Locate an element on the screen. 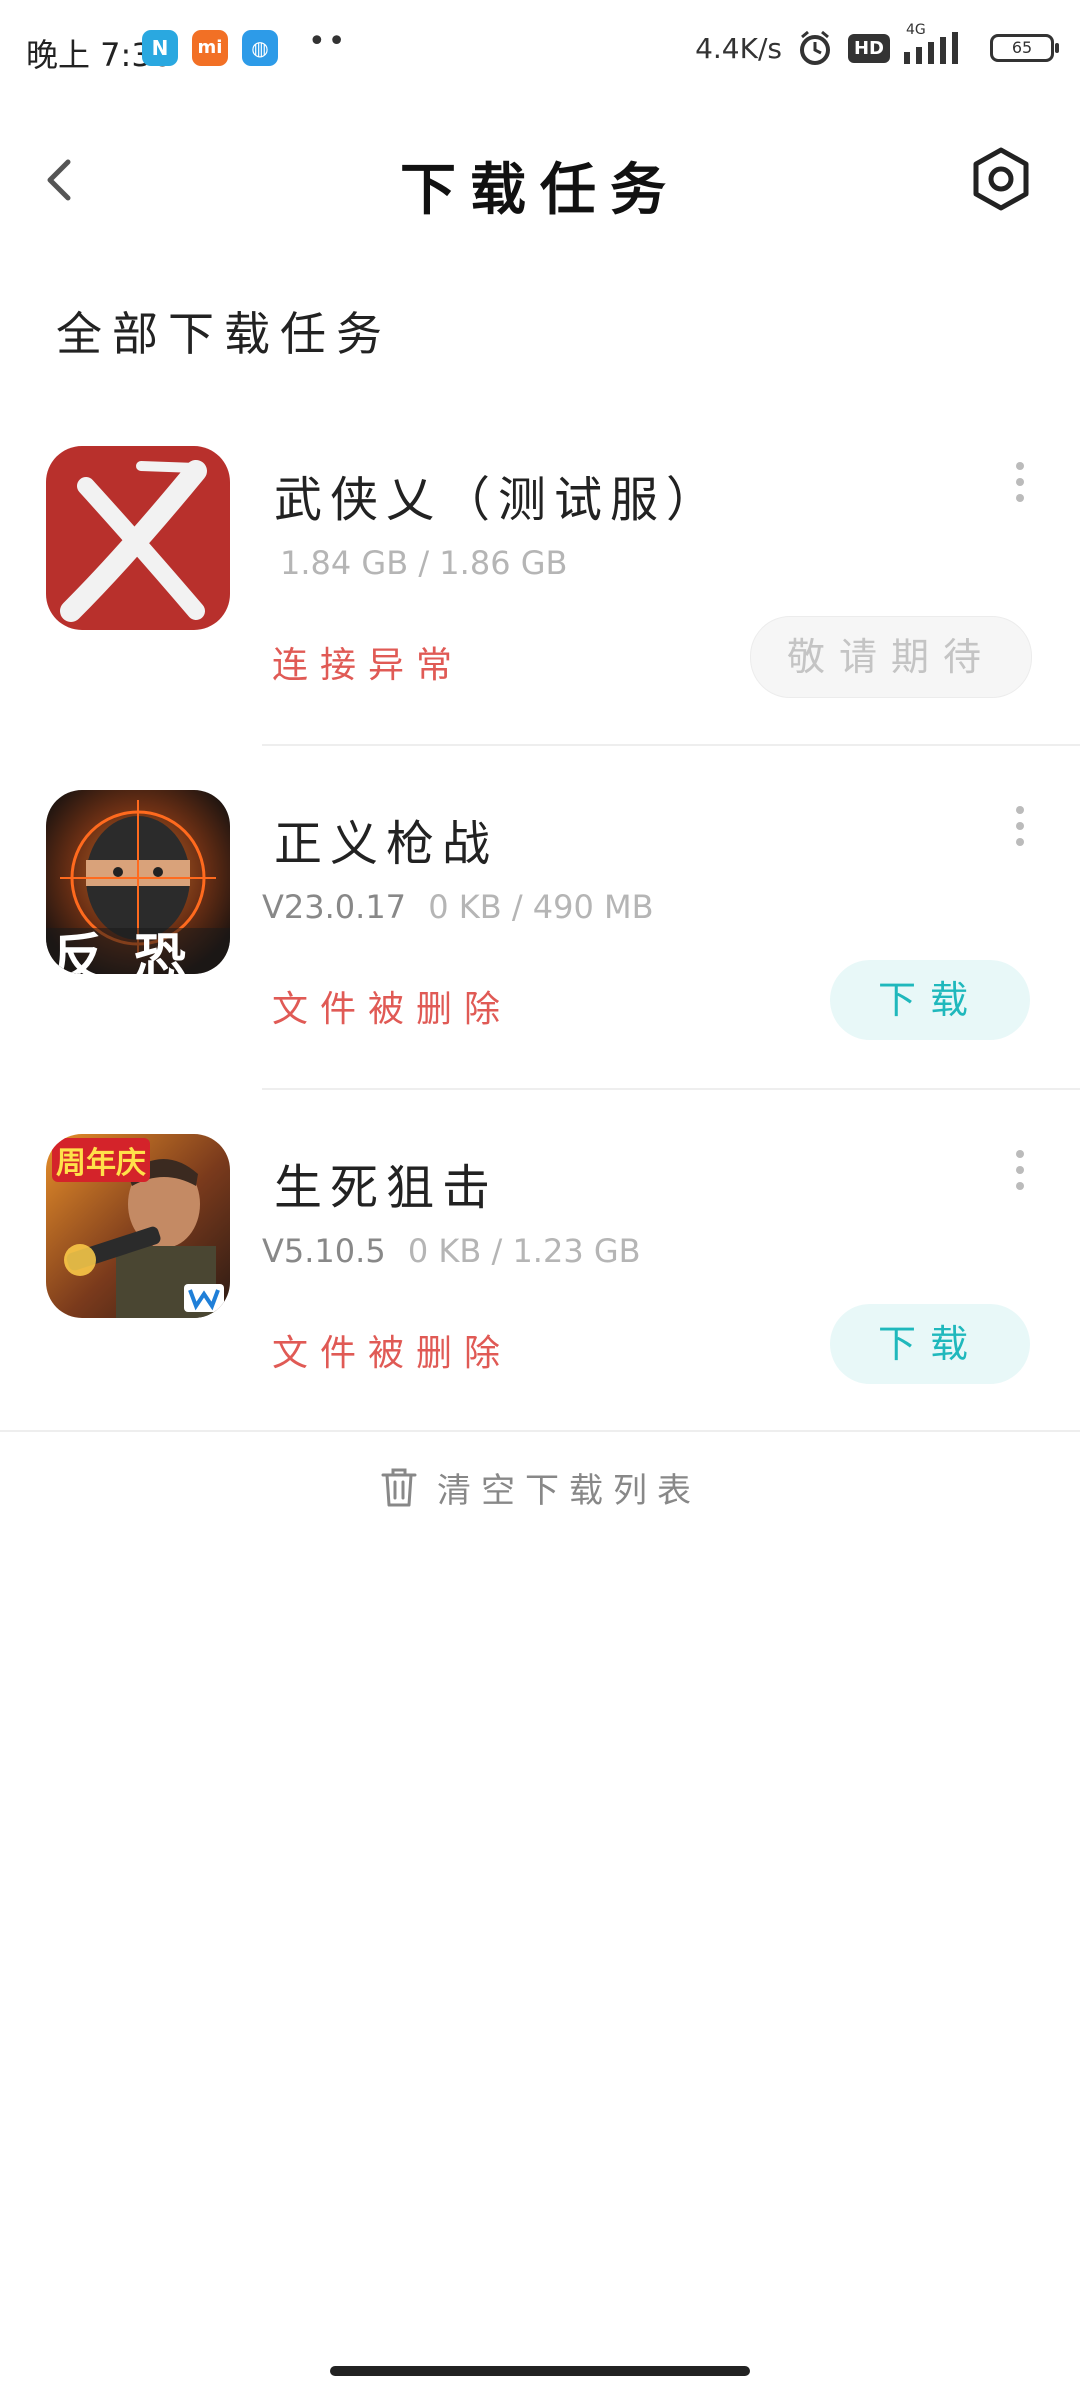 This screenshot has width=1080, height=2400. mi-app-icon: mi is located at coordinates (210, 48).